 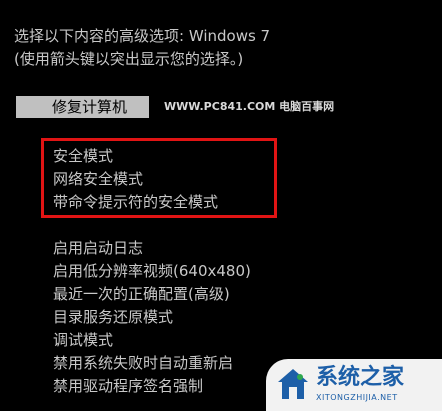 What do you see at coordinates (128, 386) in the screenshot?
I see `option-disable-driver-signature: 禁用驱动程序签名强制` at bounding box center [128, 386].